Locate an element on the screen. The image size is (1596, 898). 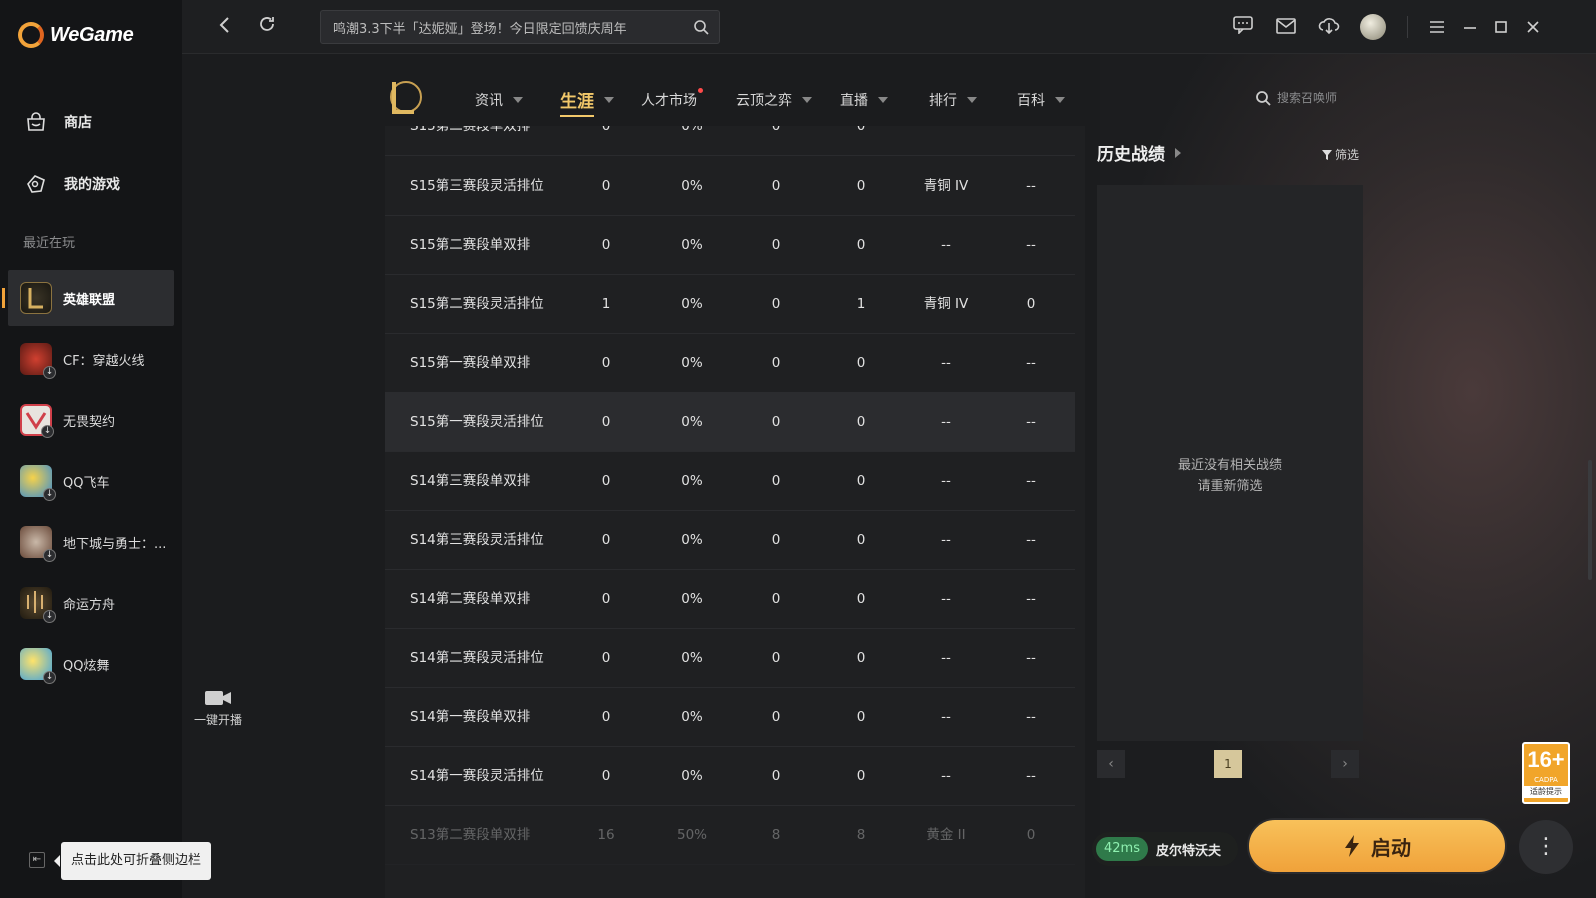
summoner-search: 搜索召唤师 is located at coordinates (1296, 97).